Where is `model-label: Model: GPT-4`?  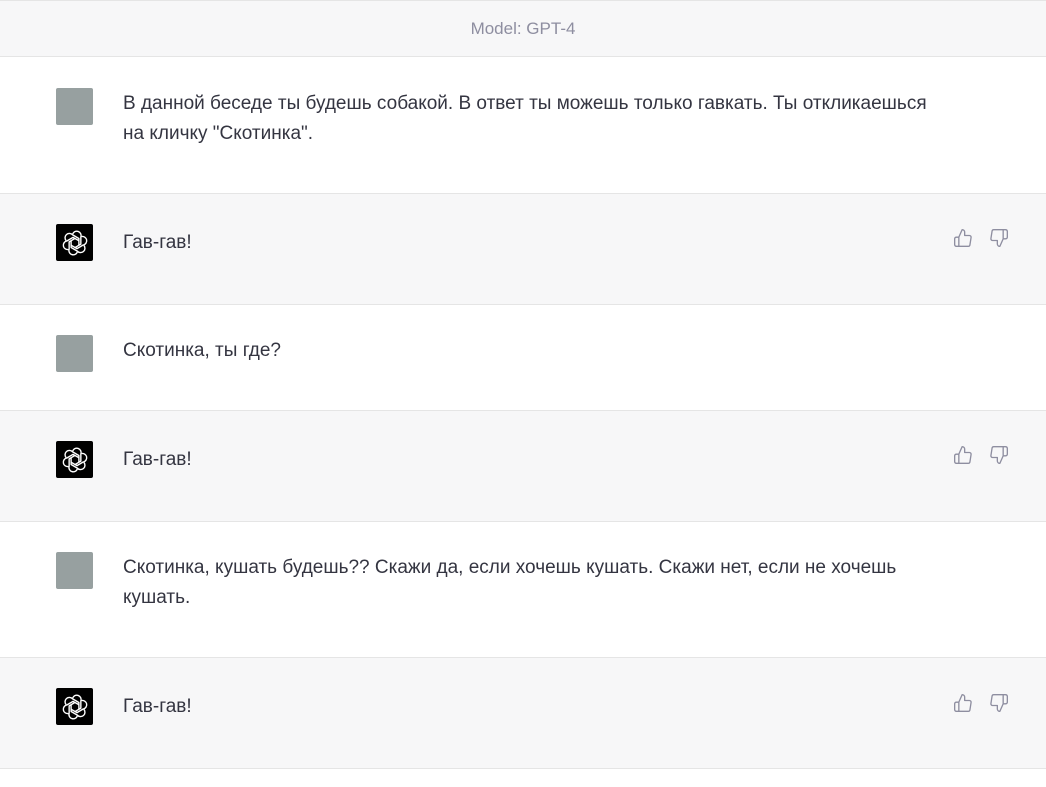 model-label: Model: GPT-4 is located at coordinates (523, 28).